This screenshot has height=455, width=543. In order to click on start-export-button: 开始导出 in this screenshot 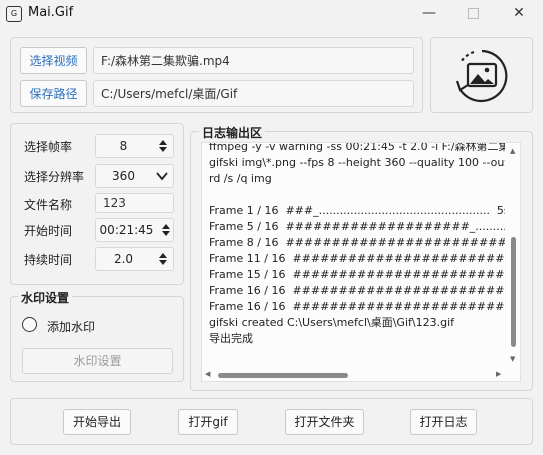, I will do `click(97, 422)`.